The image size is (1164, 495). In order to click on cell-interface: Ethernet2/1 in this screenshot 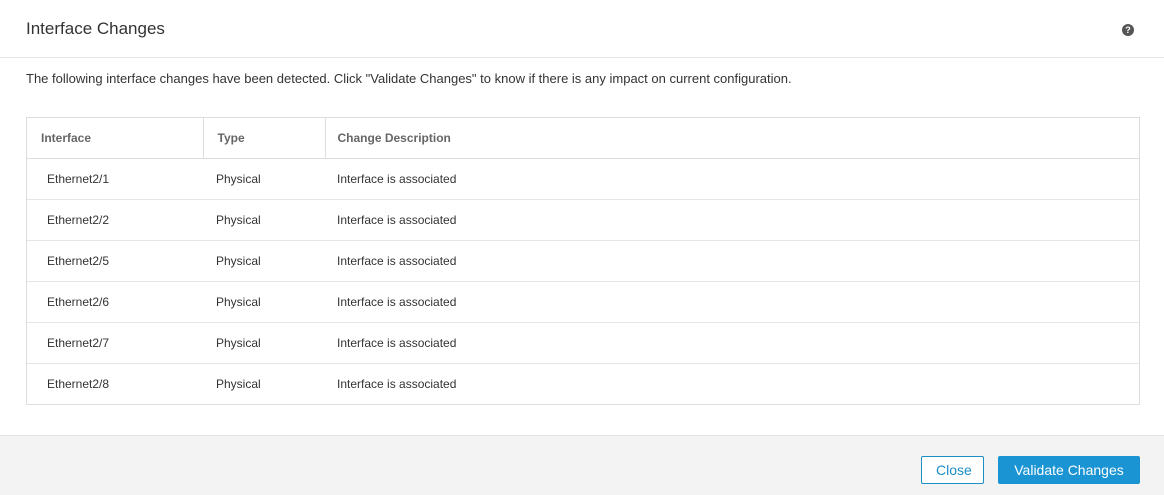, I will do `click(115, 179)`.